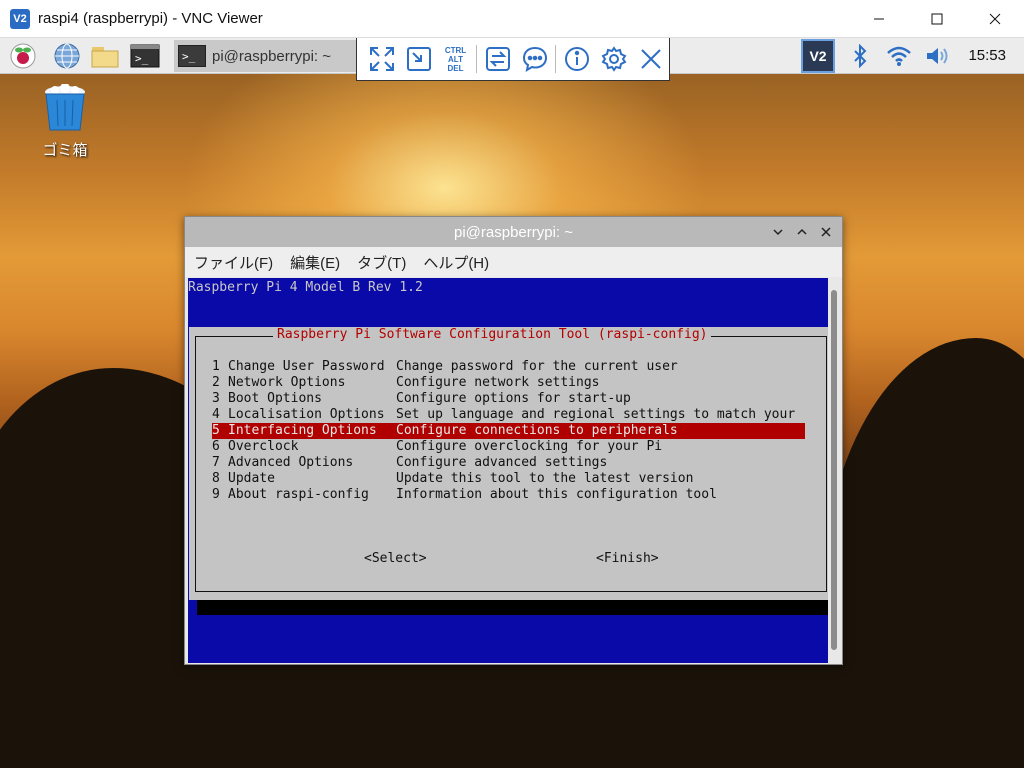 The width and height of the screenshot is (1024, 768). Describe the element at coordinates (778, 232) in the screenshot. I see `terminal-minimize-icon` at that location.